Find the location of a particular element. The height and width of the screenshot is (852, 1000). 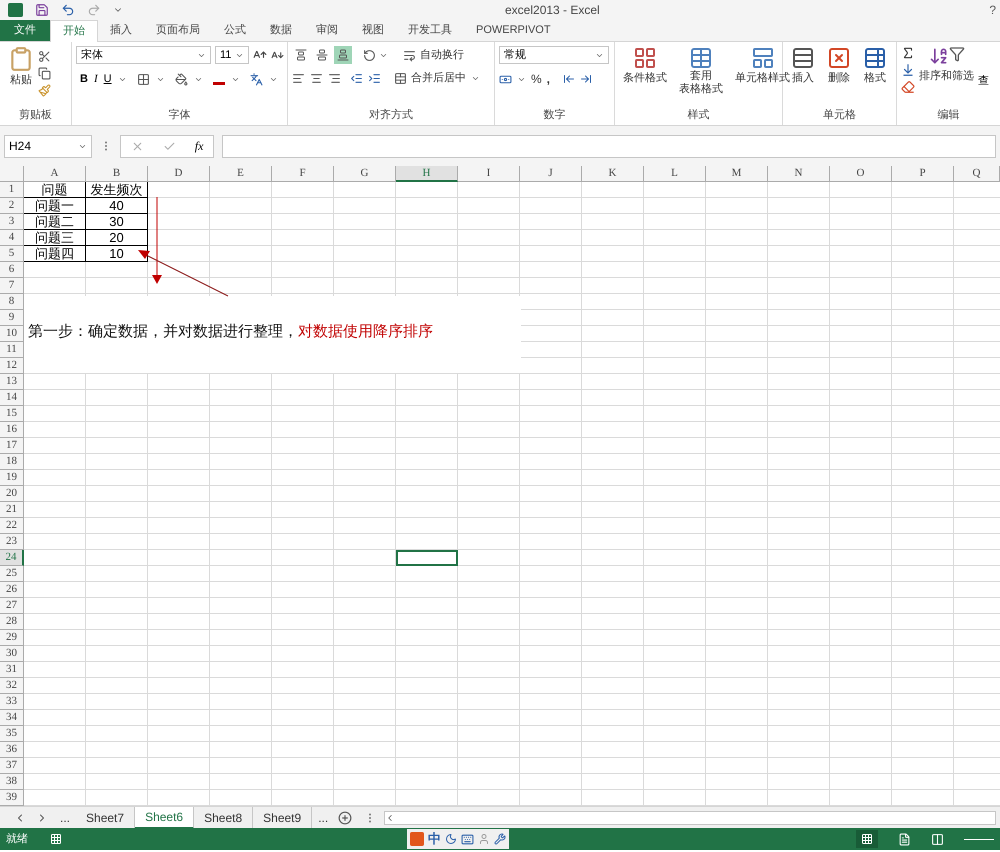

row-header: 2 is located at coordinates (12, 206).